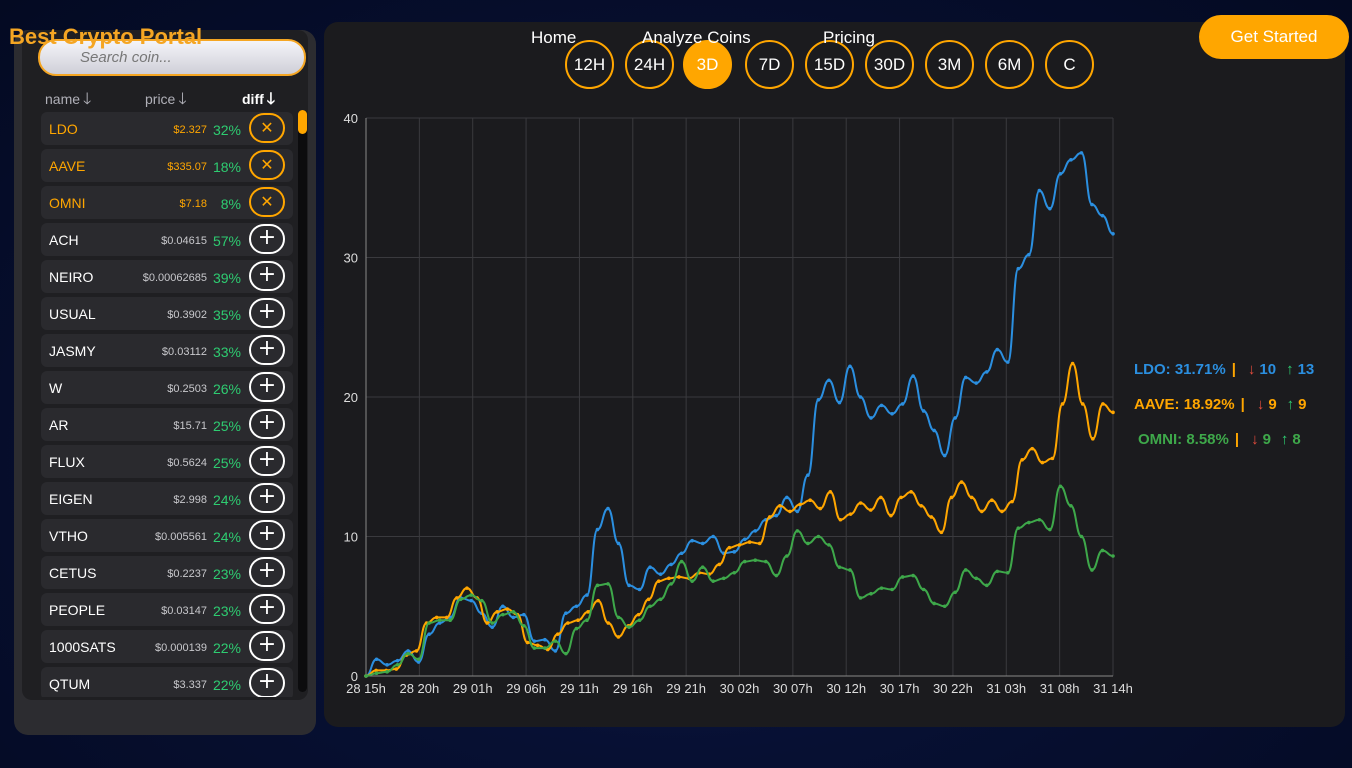 This screenshot has width=1352, height=768. I want to click on coin-row: JASMY $0.03112 33% +, so click(167, 350).